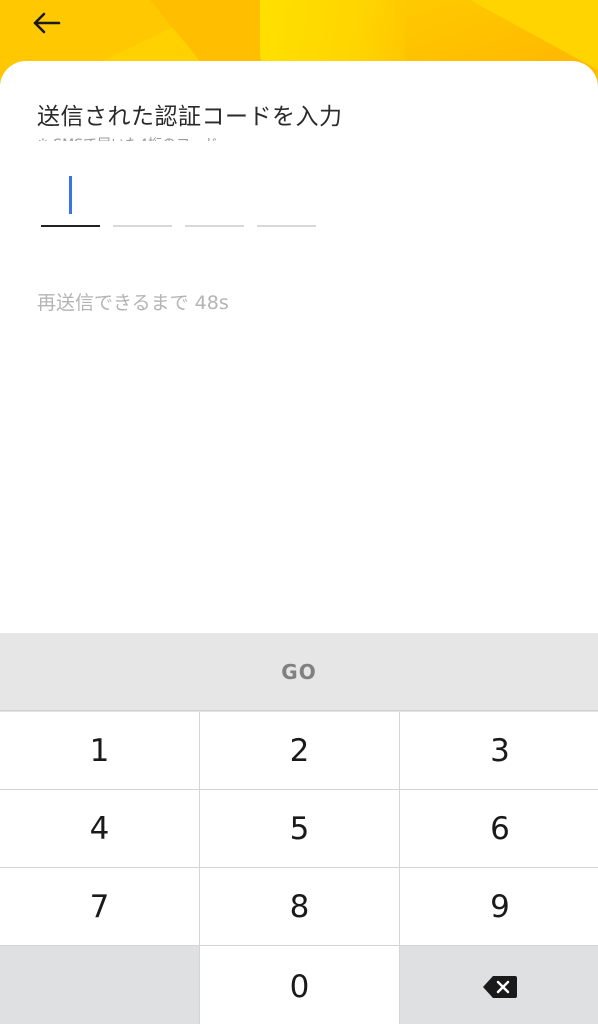 The width and height of the screenshot is (598, 1024). I want to click on code-input-row, so click(178, 198).